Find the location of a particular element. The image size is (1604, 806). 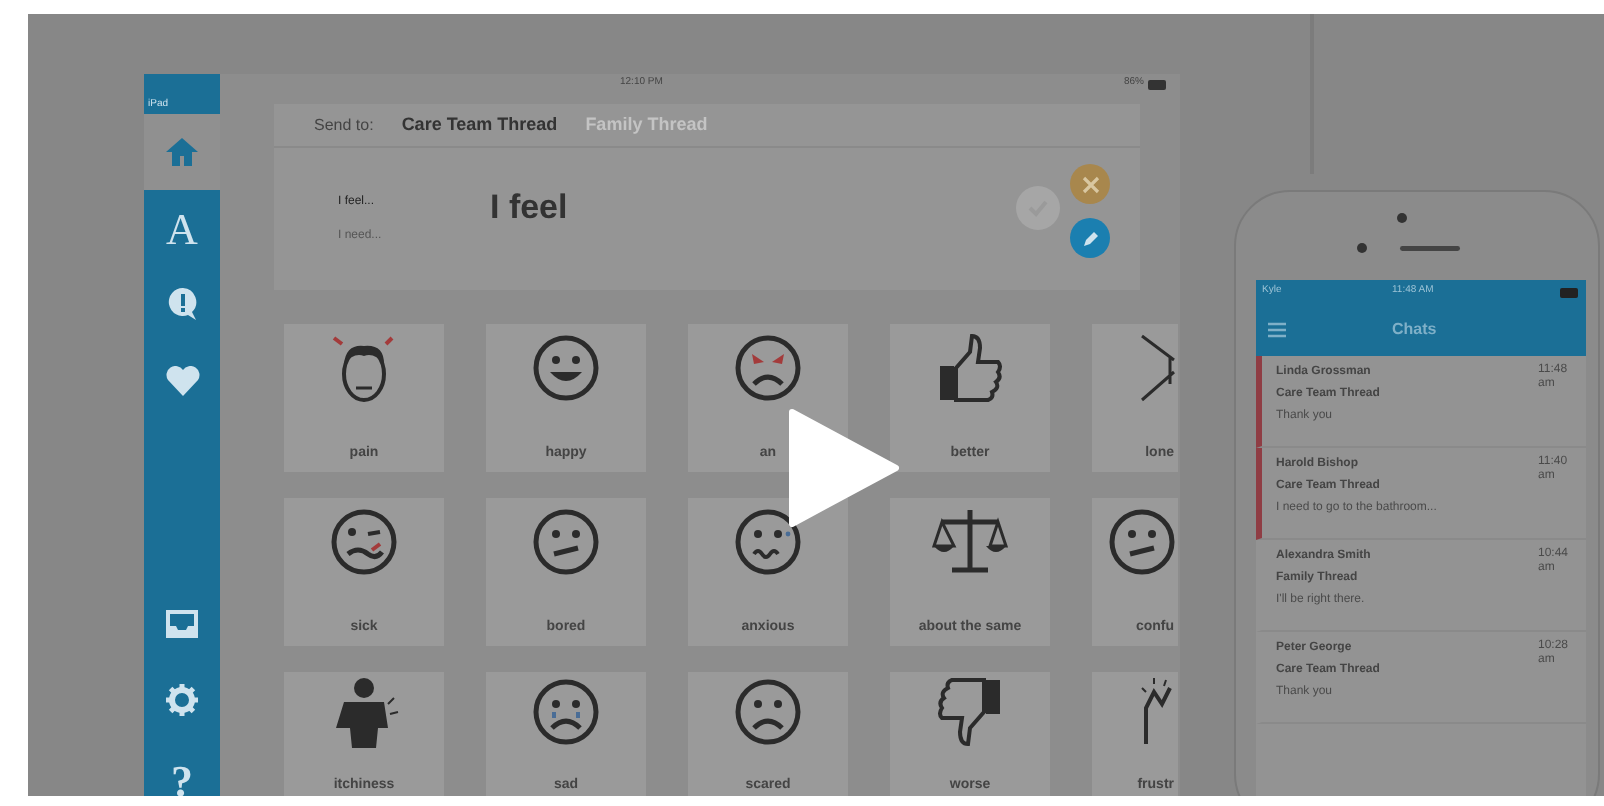

smiley-face-icon is located at coordinates (566, 368).